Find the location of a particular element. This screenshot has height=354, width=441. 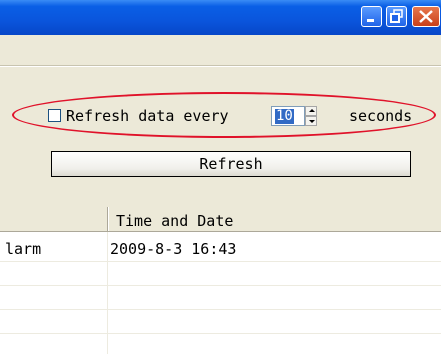

table-cell-name: larm is located at coordinates (23, 249).